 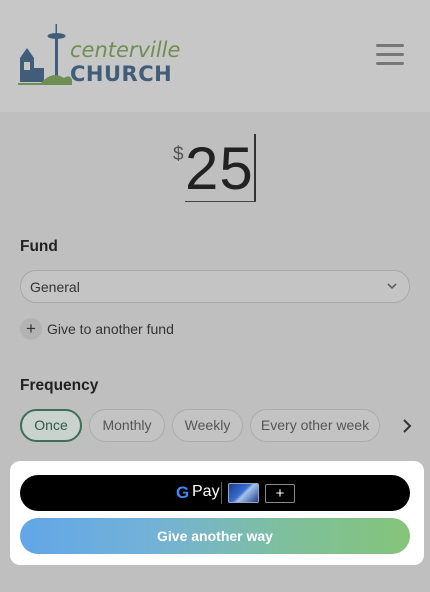 I want to click on church-skyline-icon, so click(x=45, y=54).